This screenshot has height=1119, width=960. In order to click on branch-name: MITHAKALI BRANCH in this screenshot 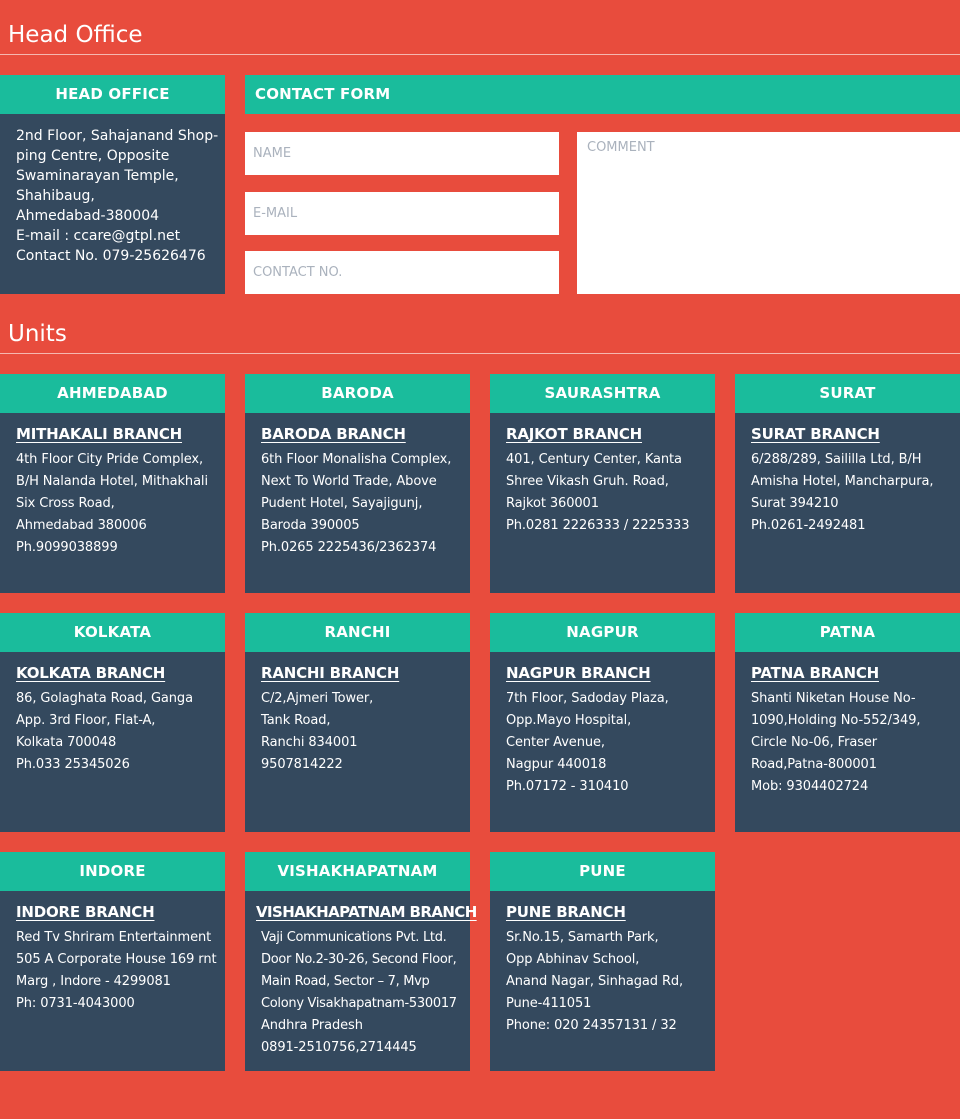, I will do `click(99, 434)`.